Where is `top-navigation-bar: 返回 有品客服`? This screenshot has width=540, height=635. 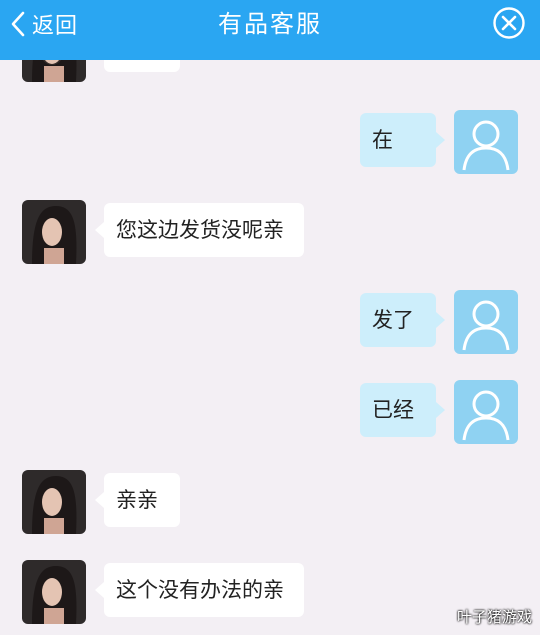
top-navigation-bar: 返回 有品客服 is located at coordinates (270, 30).